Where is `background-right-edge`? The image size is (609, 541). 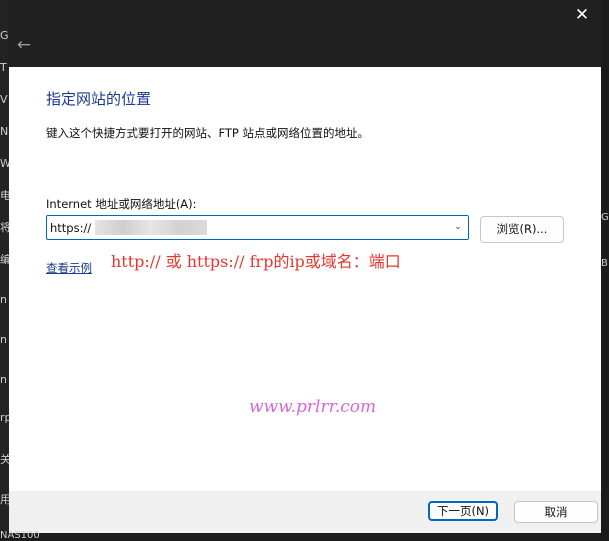 background-right-edge is located at coordinates (605, 270).